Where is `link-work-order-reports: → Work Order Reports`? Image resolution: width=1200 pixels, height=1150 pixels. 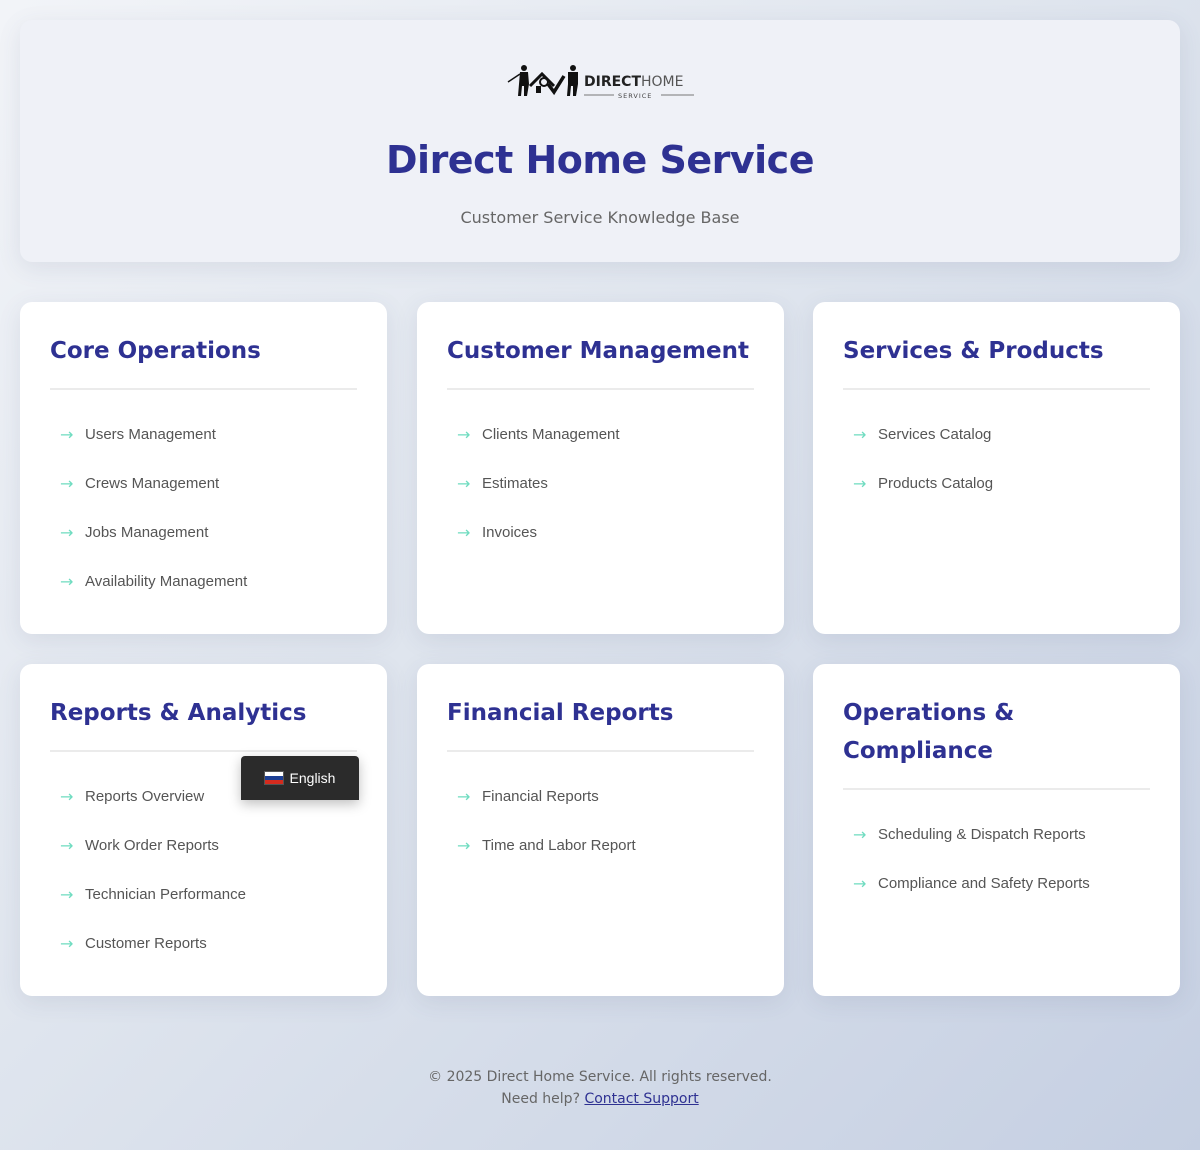 link-work-order-reports: → Work Order Reports is located at coordinates (208, 845).